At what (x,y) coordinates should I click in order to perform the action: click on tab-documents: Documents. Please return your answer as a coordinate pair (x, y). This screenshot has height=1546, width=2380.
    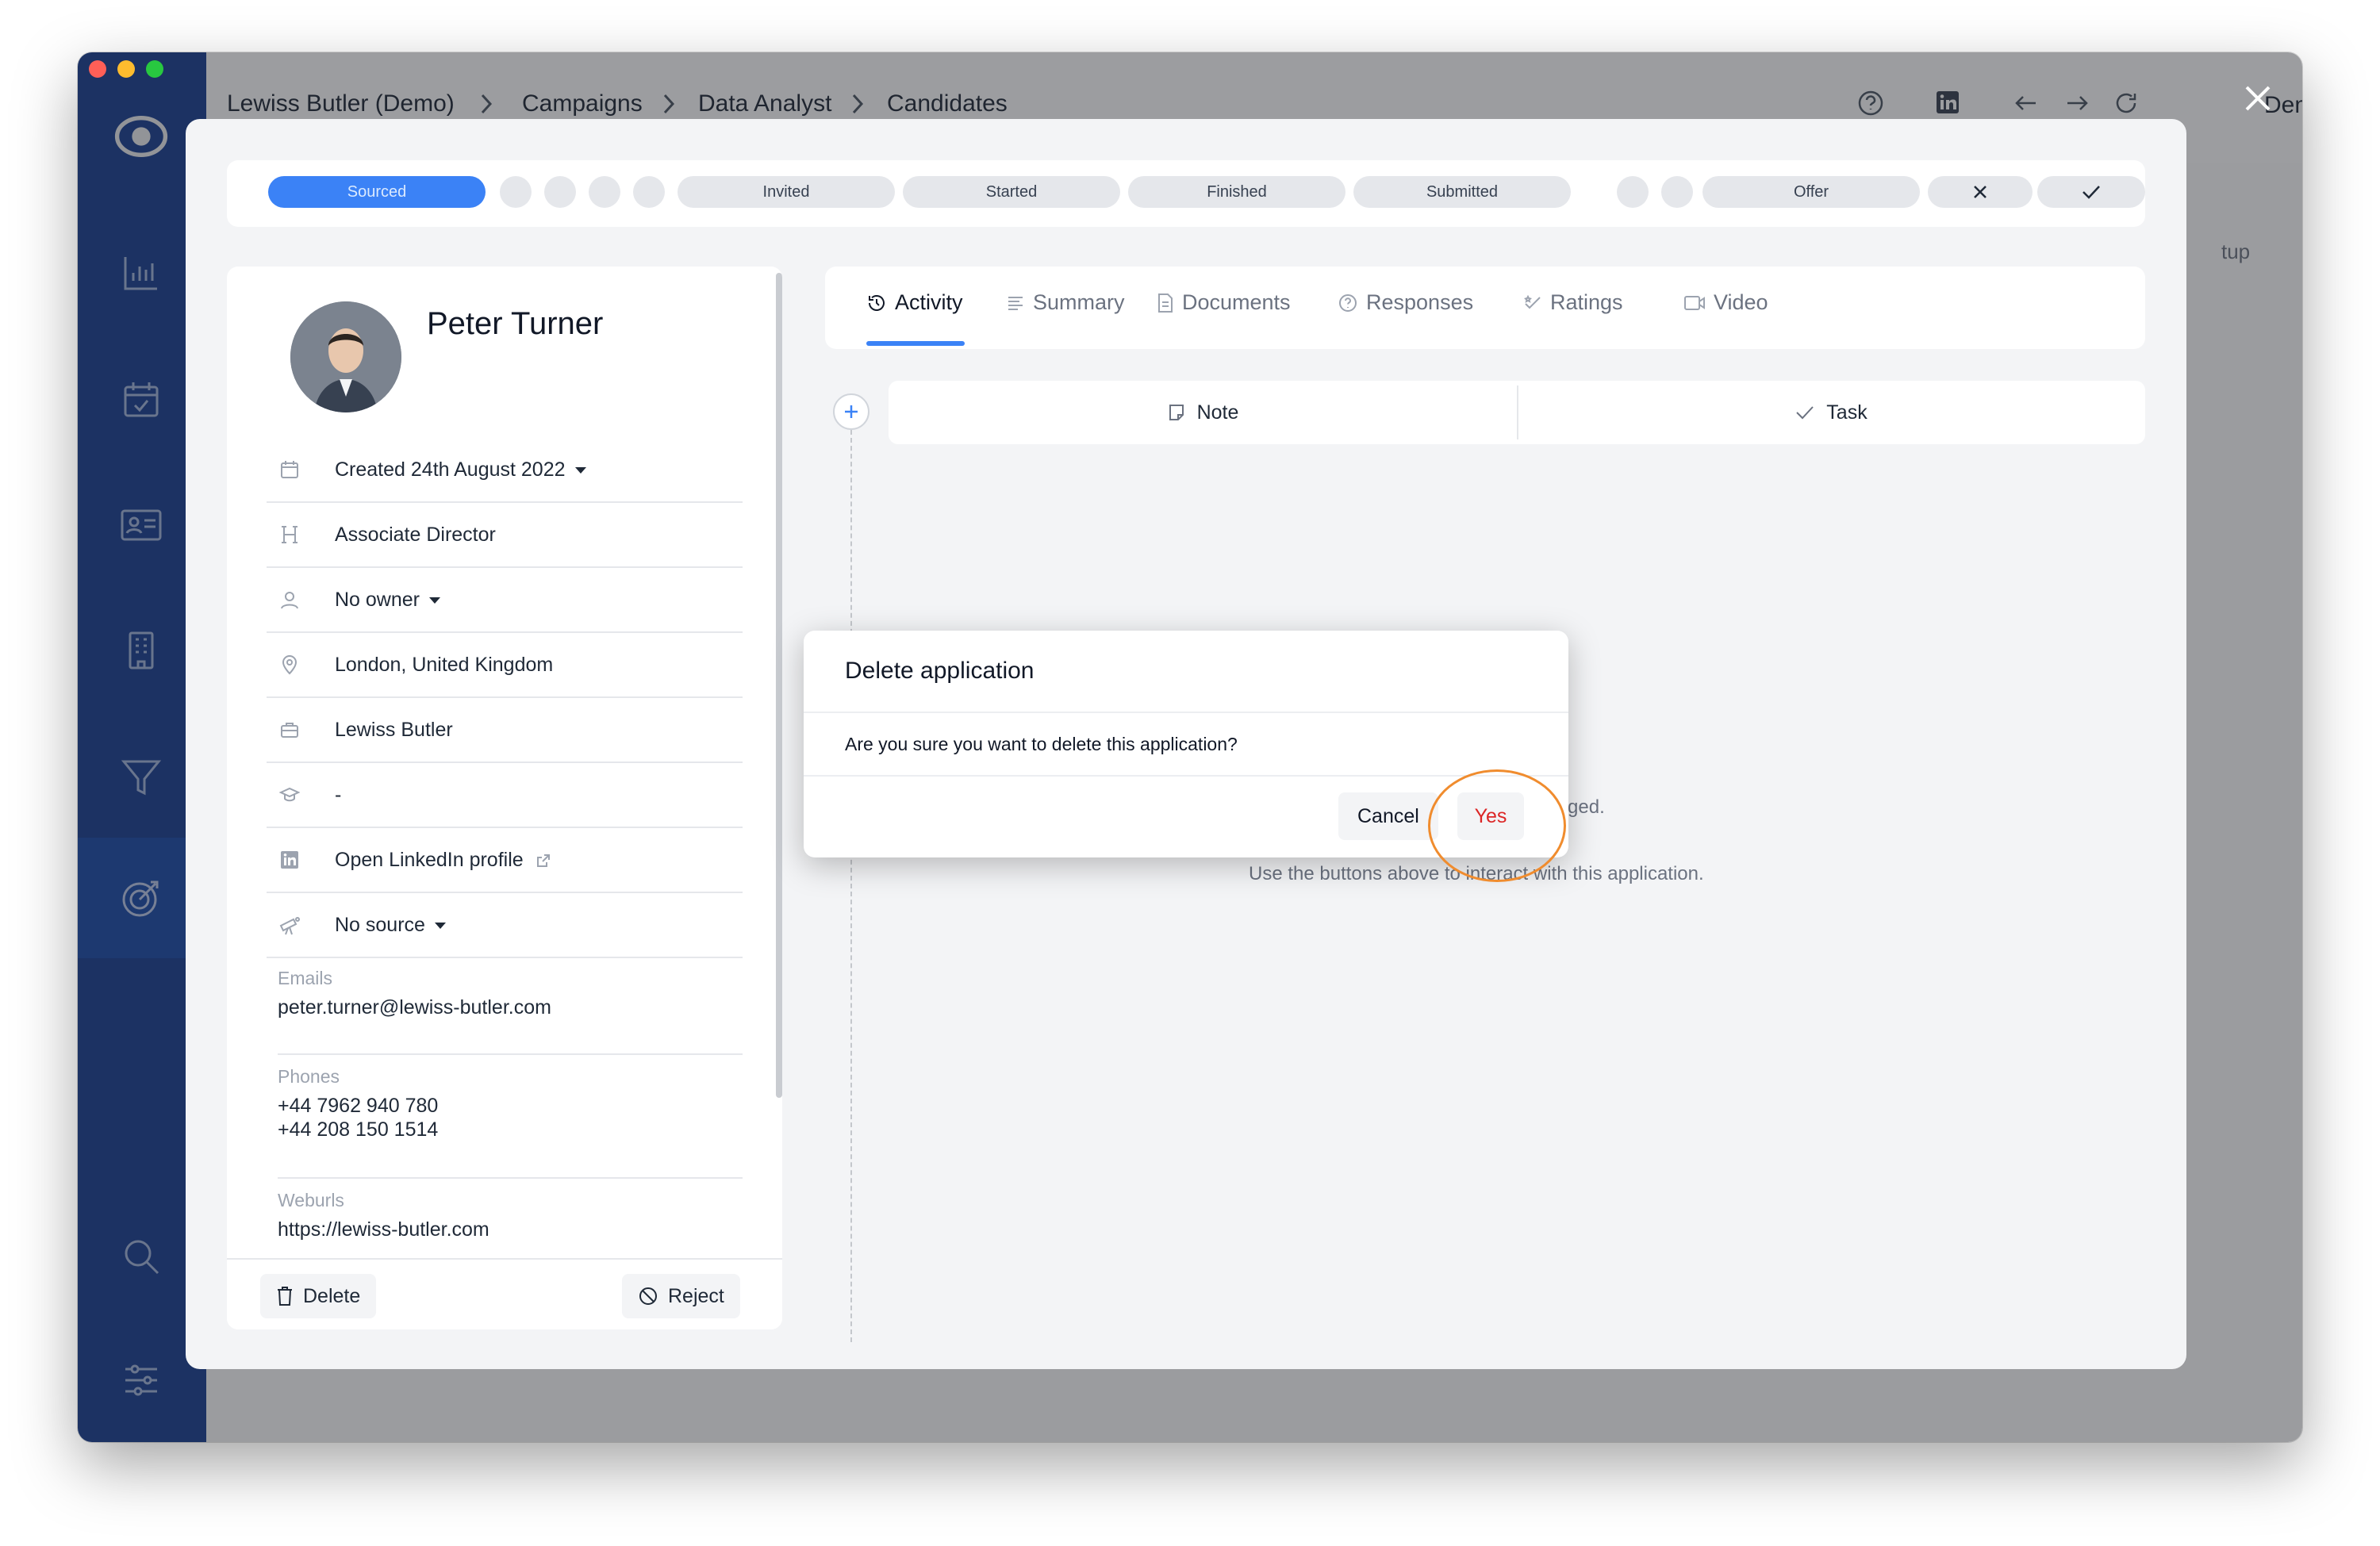
    Looking at the image, I should click on (1224, 302).